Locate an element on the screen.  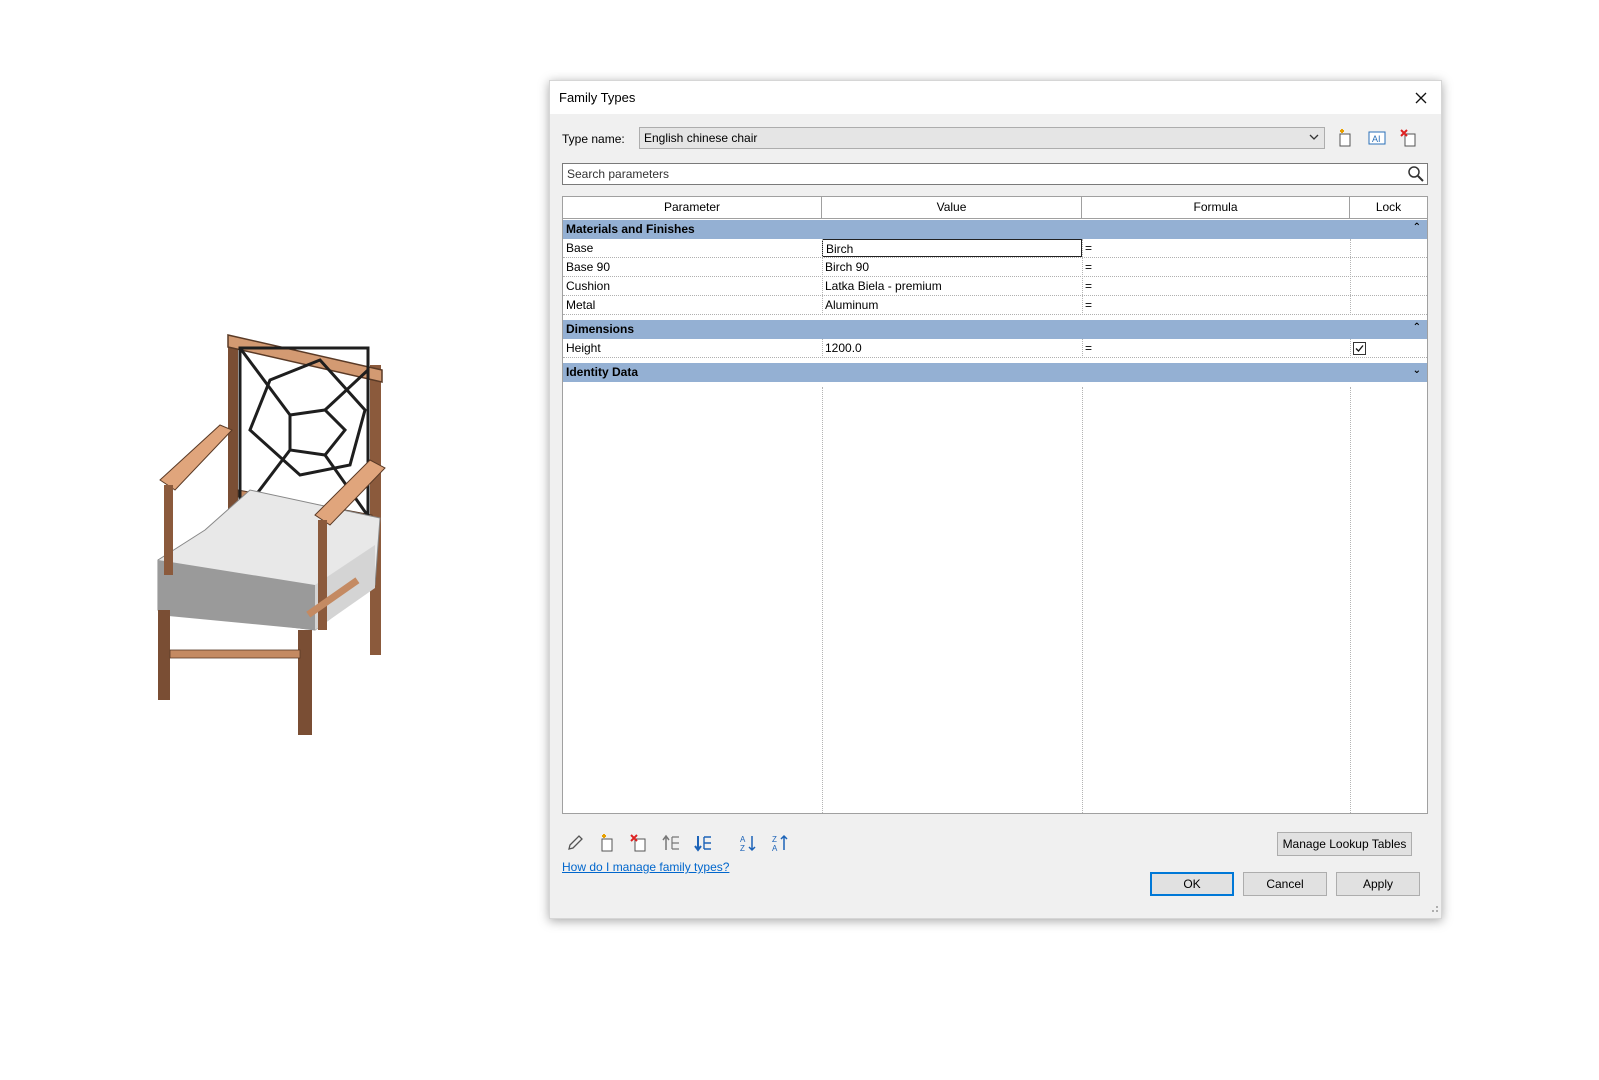
search-box is located at coordinates (995, 174).